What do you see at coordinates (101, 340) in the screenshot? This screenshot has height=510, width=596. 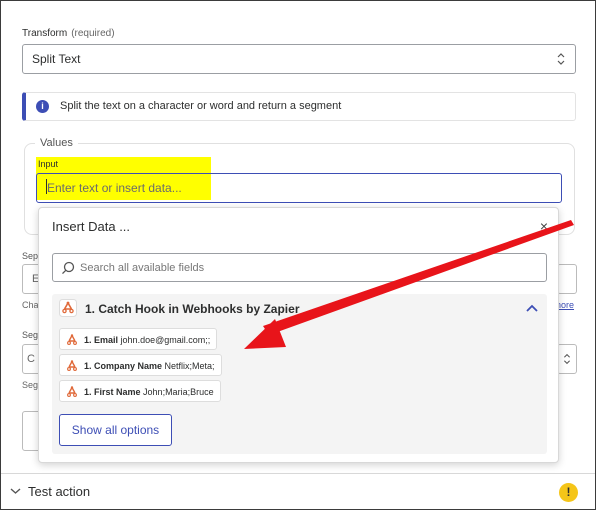 I see `field-name: 1. Email` at bounding box center [101, 340].